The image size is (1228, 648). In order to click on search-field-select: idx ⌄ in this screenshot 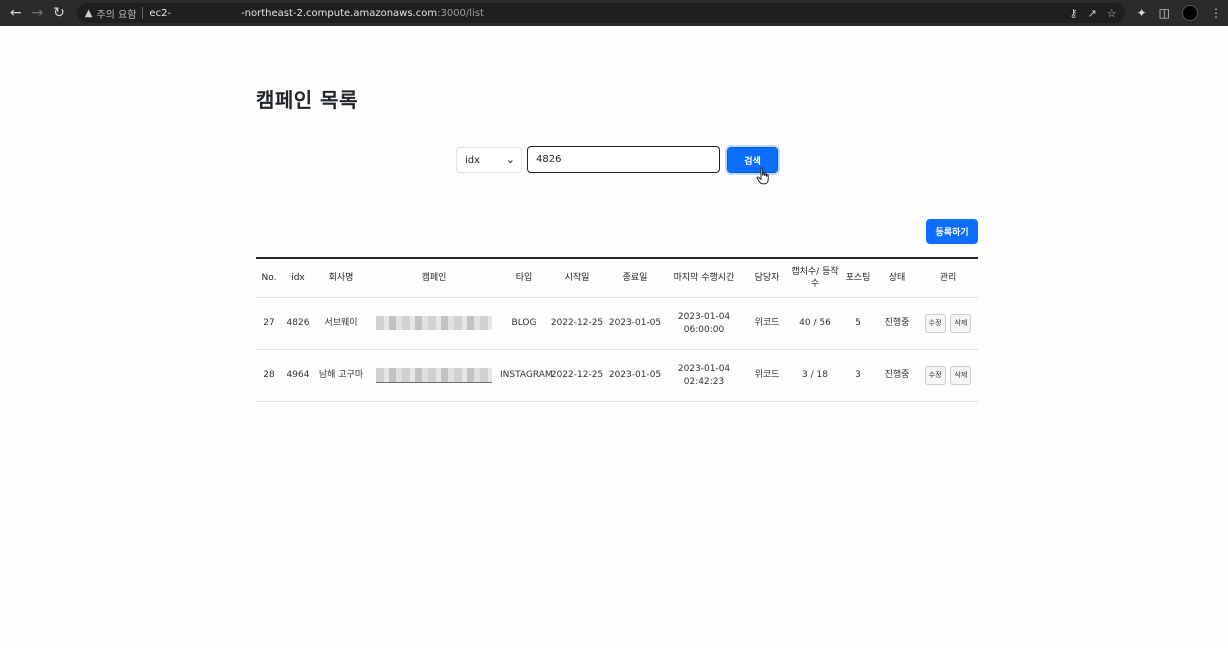, I will do `click(489, 160)`.